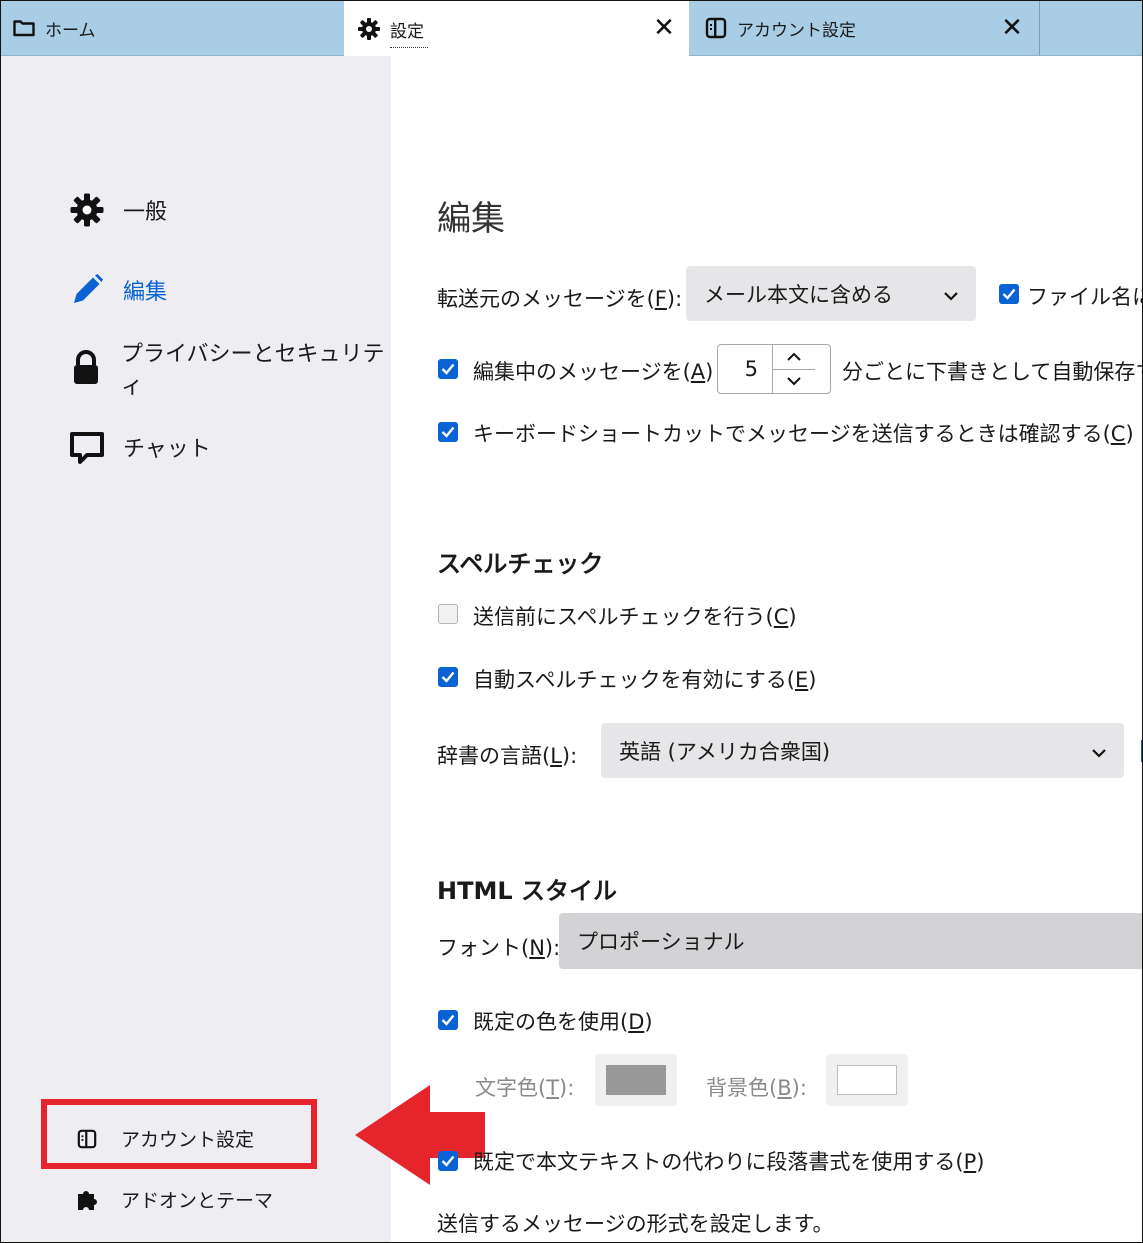  Describe the element at coordinates (448, 1161) in the screenshot. I see `paragraph-checkbox` at that location.